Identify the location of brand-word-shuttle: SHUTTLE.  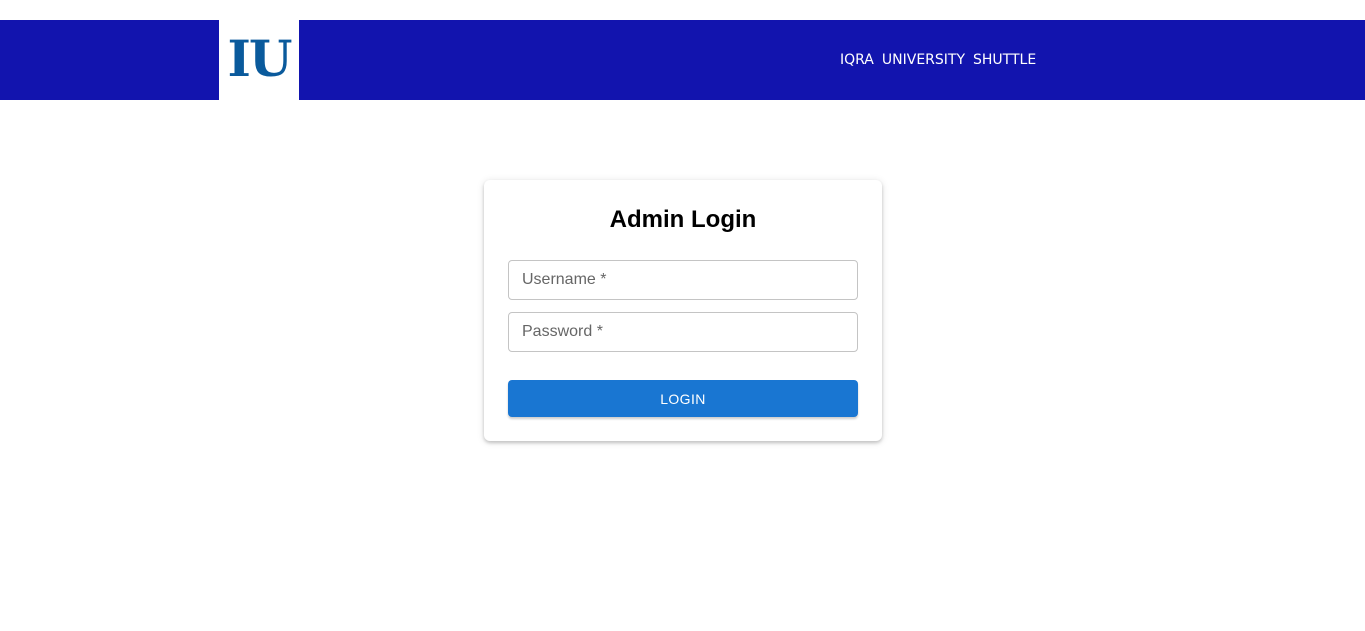
(1005, 60).